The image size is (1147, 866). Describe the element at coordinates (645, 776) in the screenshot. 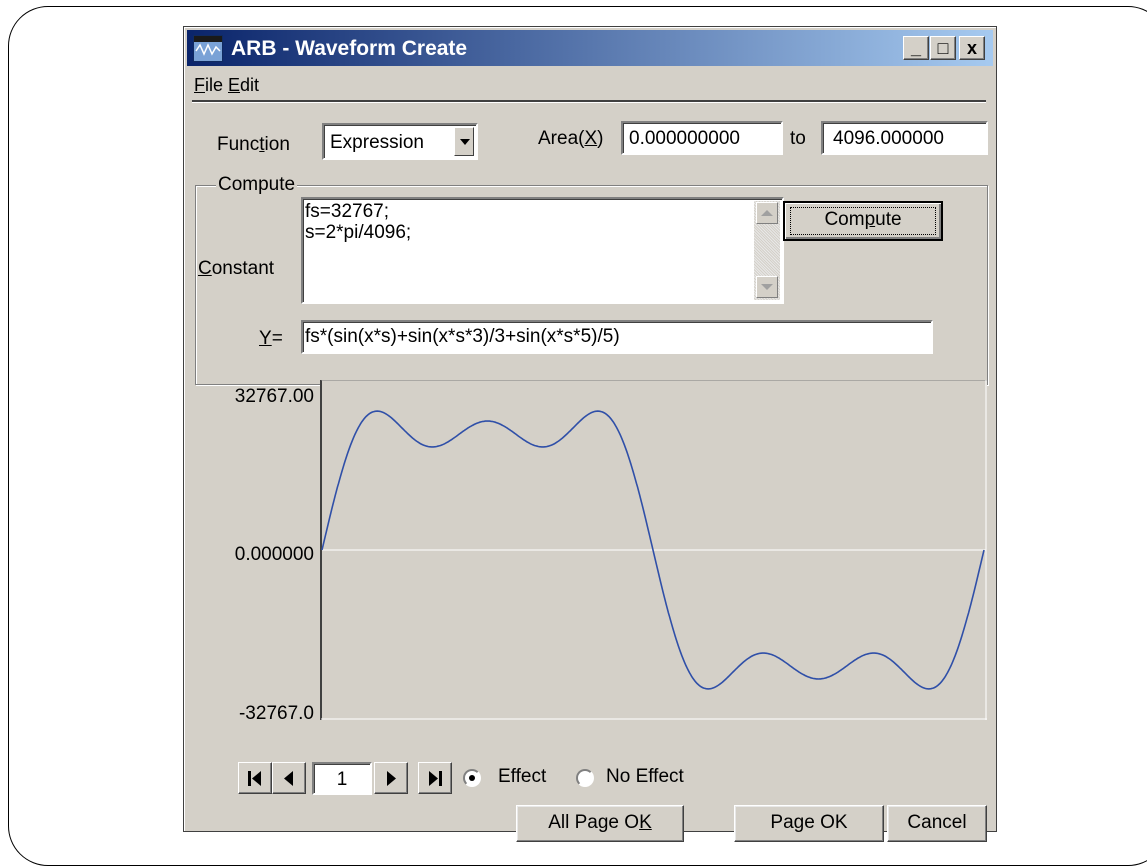

I see `no-effect-label: No Effect` at that location.